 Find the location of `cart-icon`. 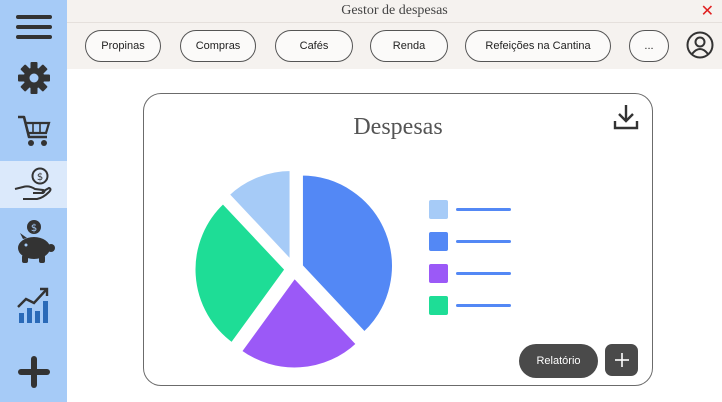

cart-icon is located at coordinates (33, 130).